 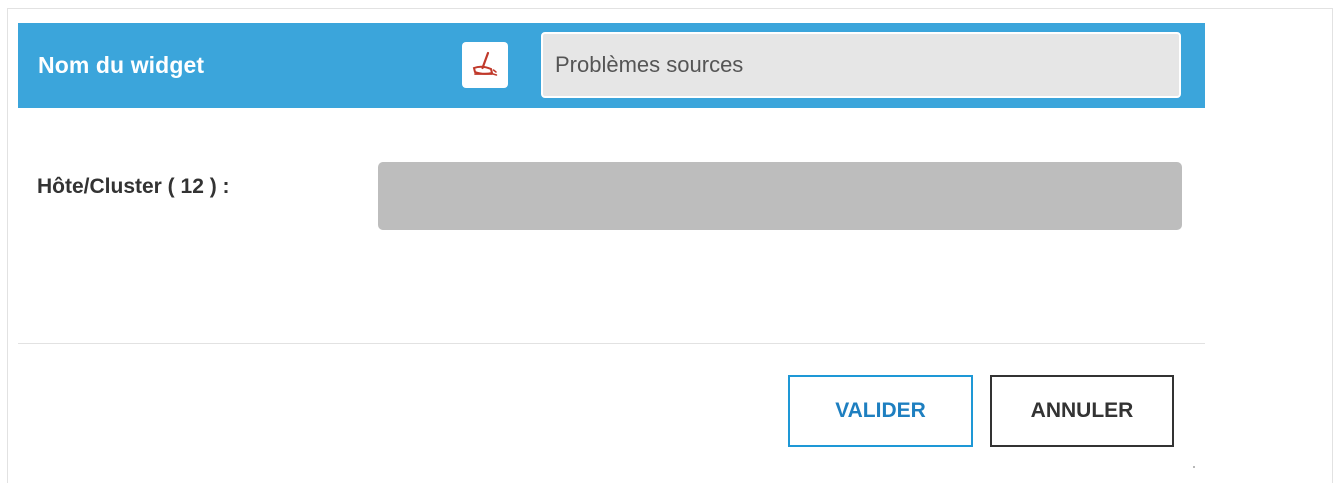 What do you see at coordinates (121, 65) in the screenshot?
I see `widget-name-label: Nom du widget` at bounding box center [121, 65].